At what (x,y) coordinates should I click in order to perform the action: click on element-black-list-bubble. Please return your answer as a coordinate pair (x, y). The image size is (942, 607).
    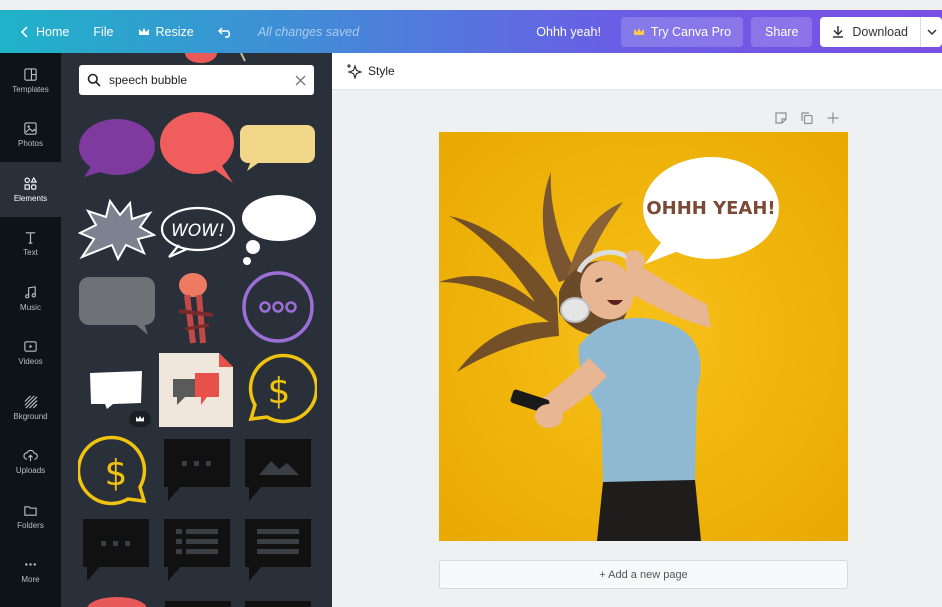
    Looking at the image, I should click on (197, 551).